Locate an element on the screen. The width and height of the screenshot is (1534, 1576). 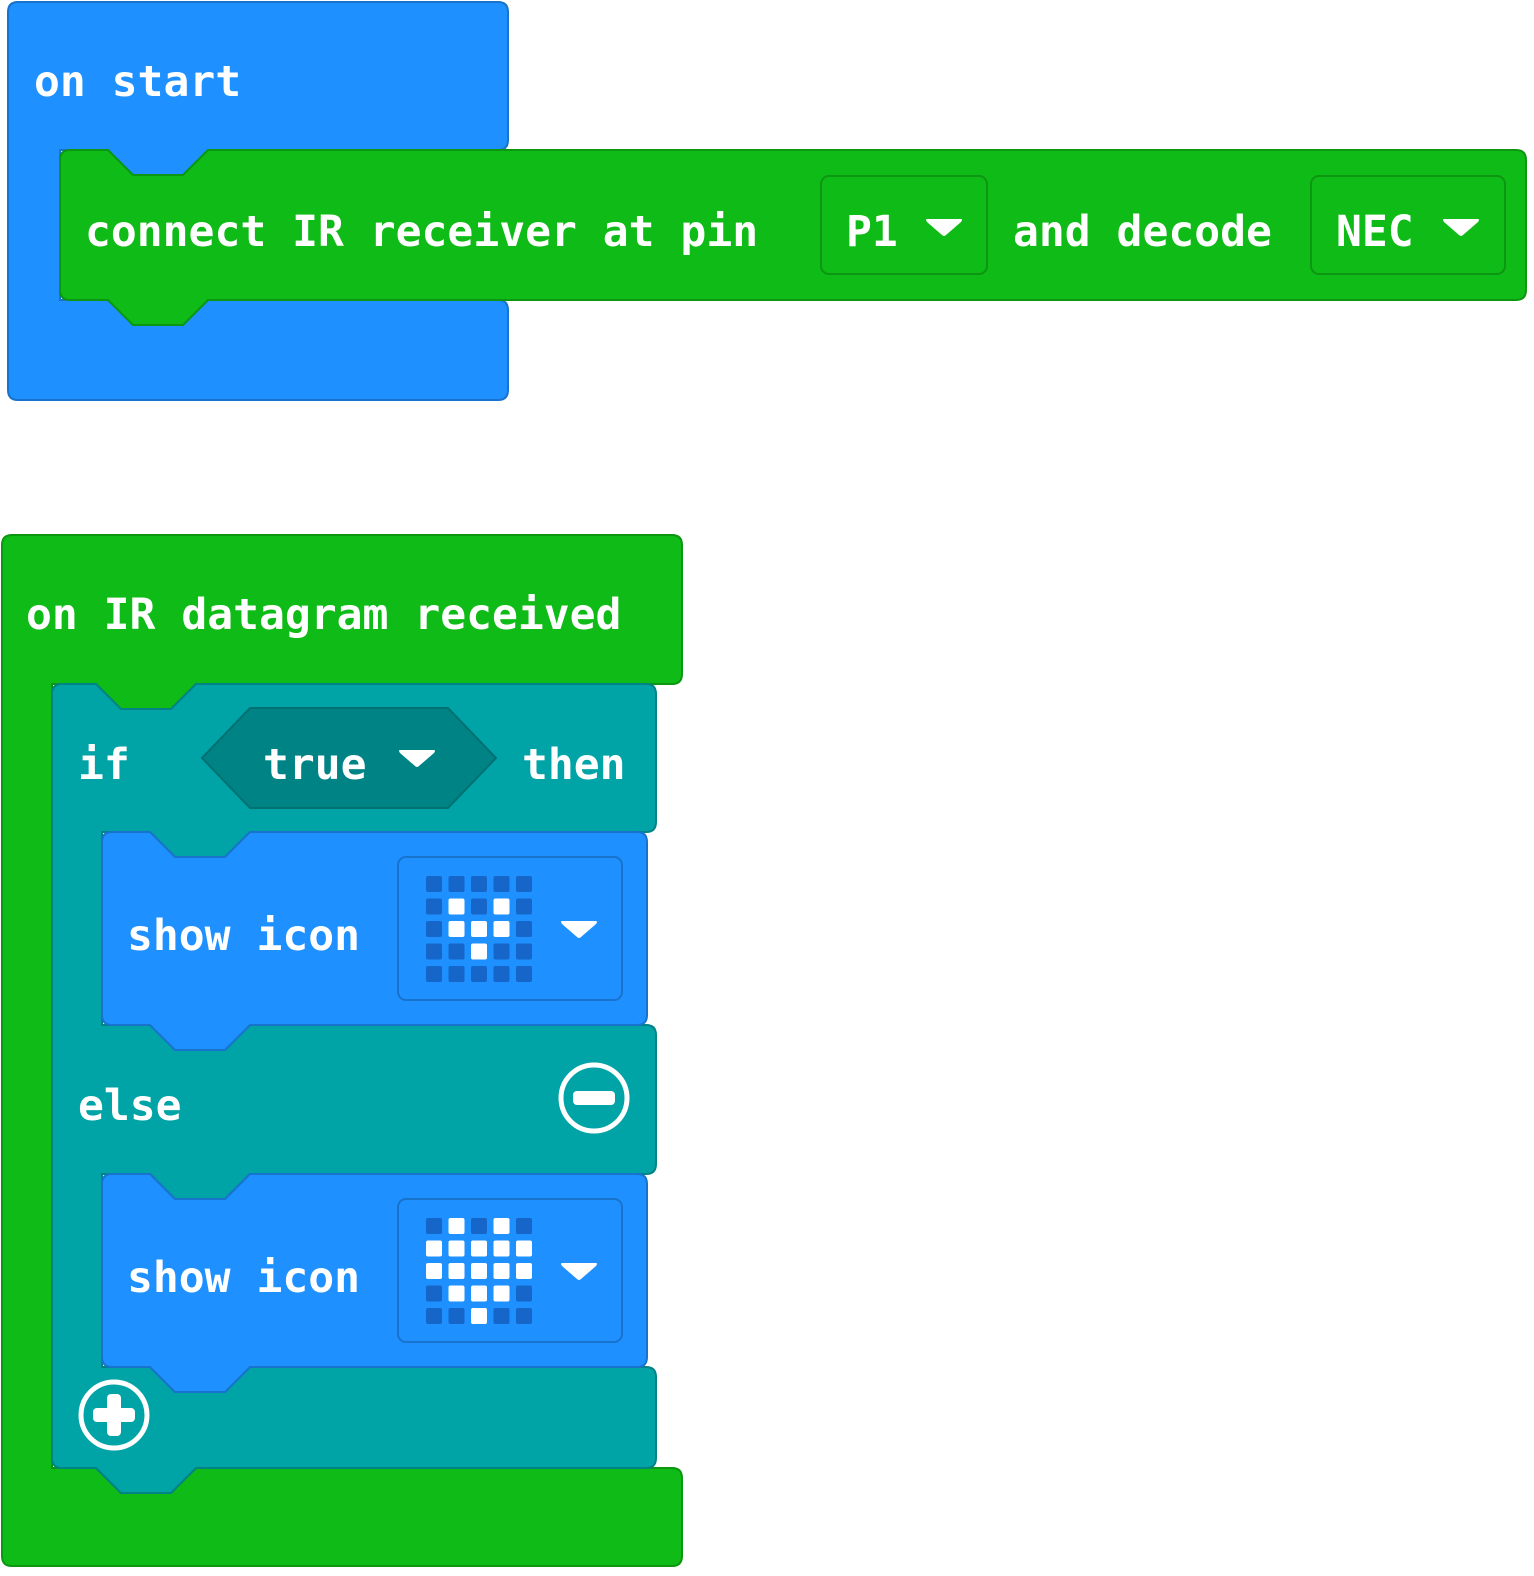
show-icon-else-block: show icon is located at coordinates (374, 1283).